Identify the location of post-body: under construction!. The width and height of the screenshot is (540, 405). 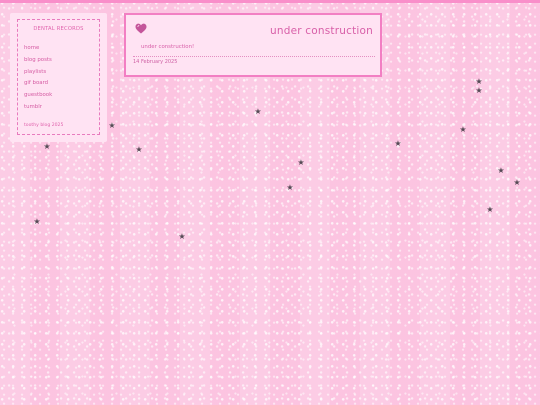
(168, 47).